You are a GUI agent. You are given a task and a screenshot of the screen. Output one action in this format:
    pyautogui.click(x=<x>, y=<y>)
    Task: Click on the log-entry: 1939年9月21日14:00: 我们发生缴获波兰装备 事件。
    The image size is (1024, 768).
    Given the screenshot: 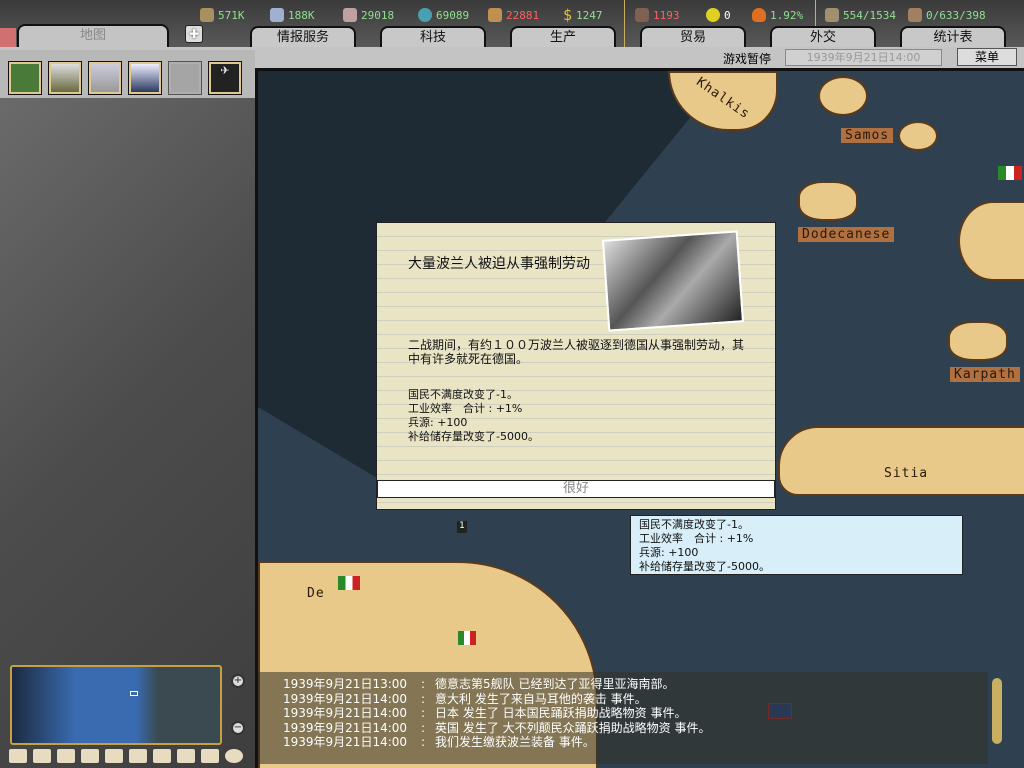 What is the action you would take?
    pyautogui.click(x=635, y=742)
    